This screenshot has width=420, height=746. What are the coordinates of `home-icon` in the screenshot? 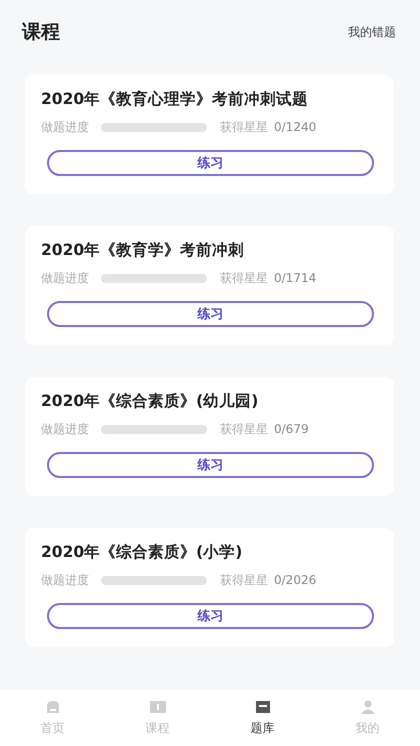 It's located at (52, 707).